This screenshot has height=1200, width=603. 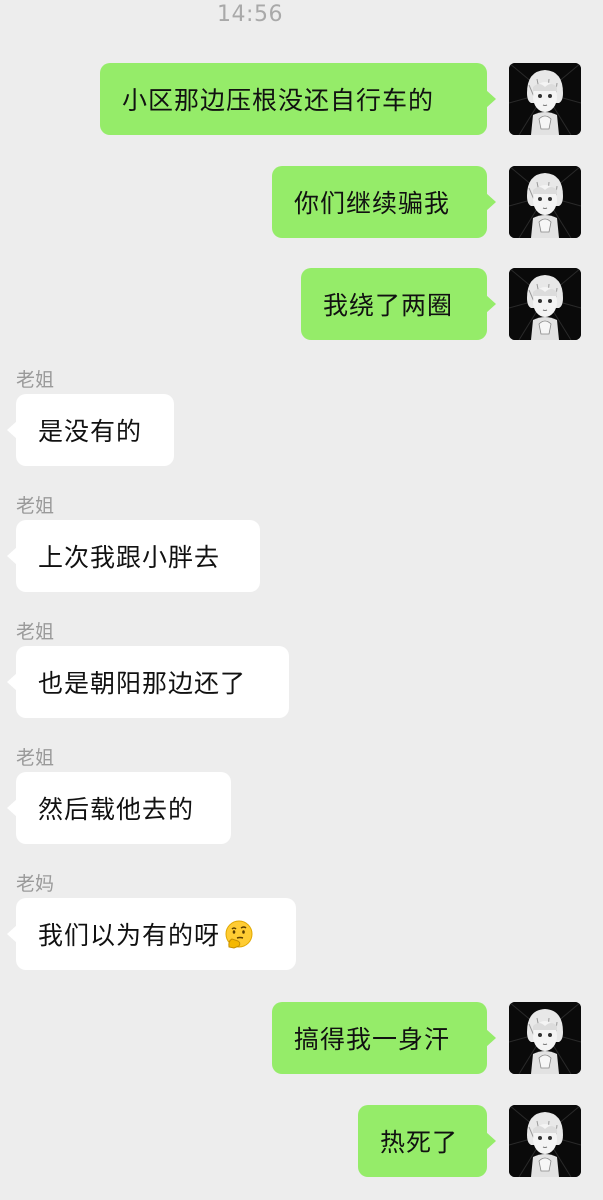 I want to click on sender-name: 老妈, so click(x=35, y=884).